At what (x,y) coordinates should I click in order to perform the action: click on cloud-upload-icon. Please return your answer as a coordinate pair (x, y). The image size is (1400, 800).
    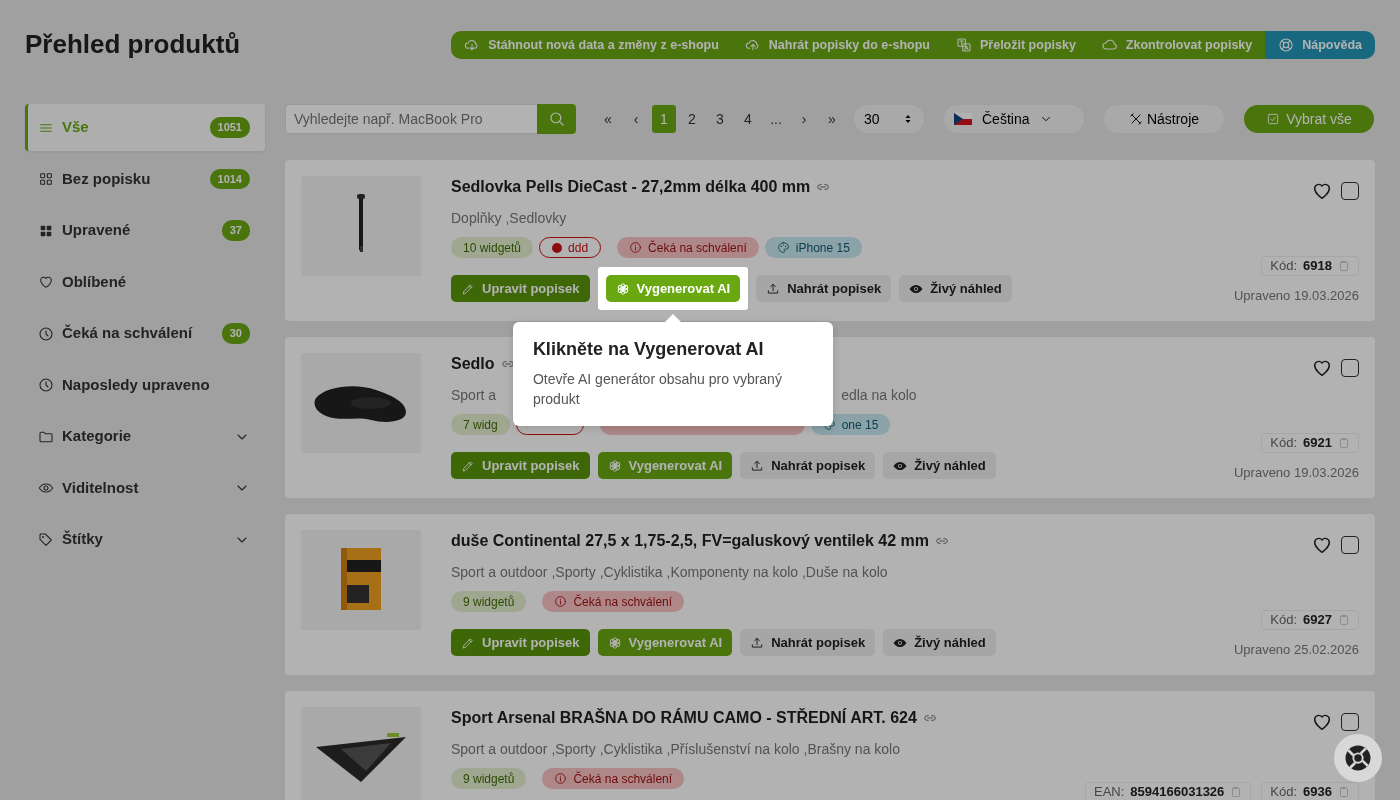
    Looking at the image, I should click on (752, 45).